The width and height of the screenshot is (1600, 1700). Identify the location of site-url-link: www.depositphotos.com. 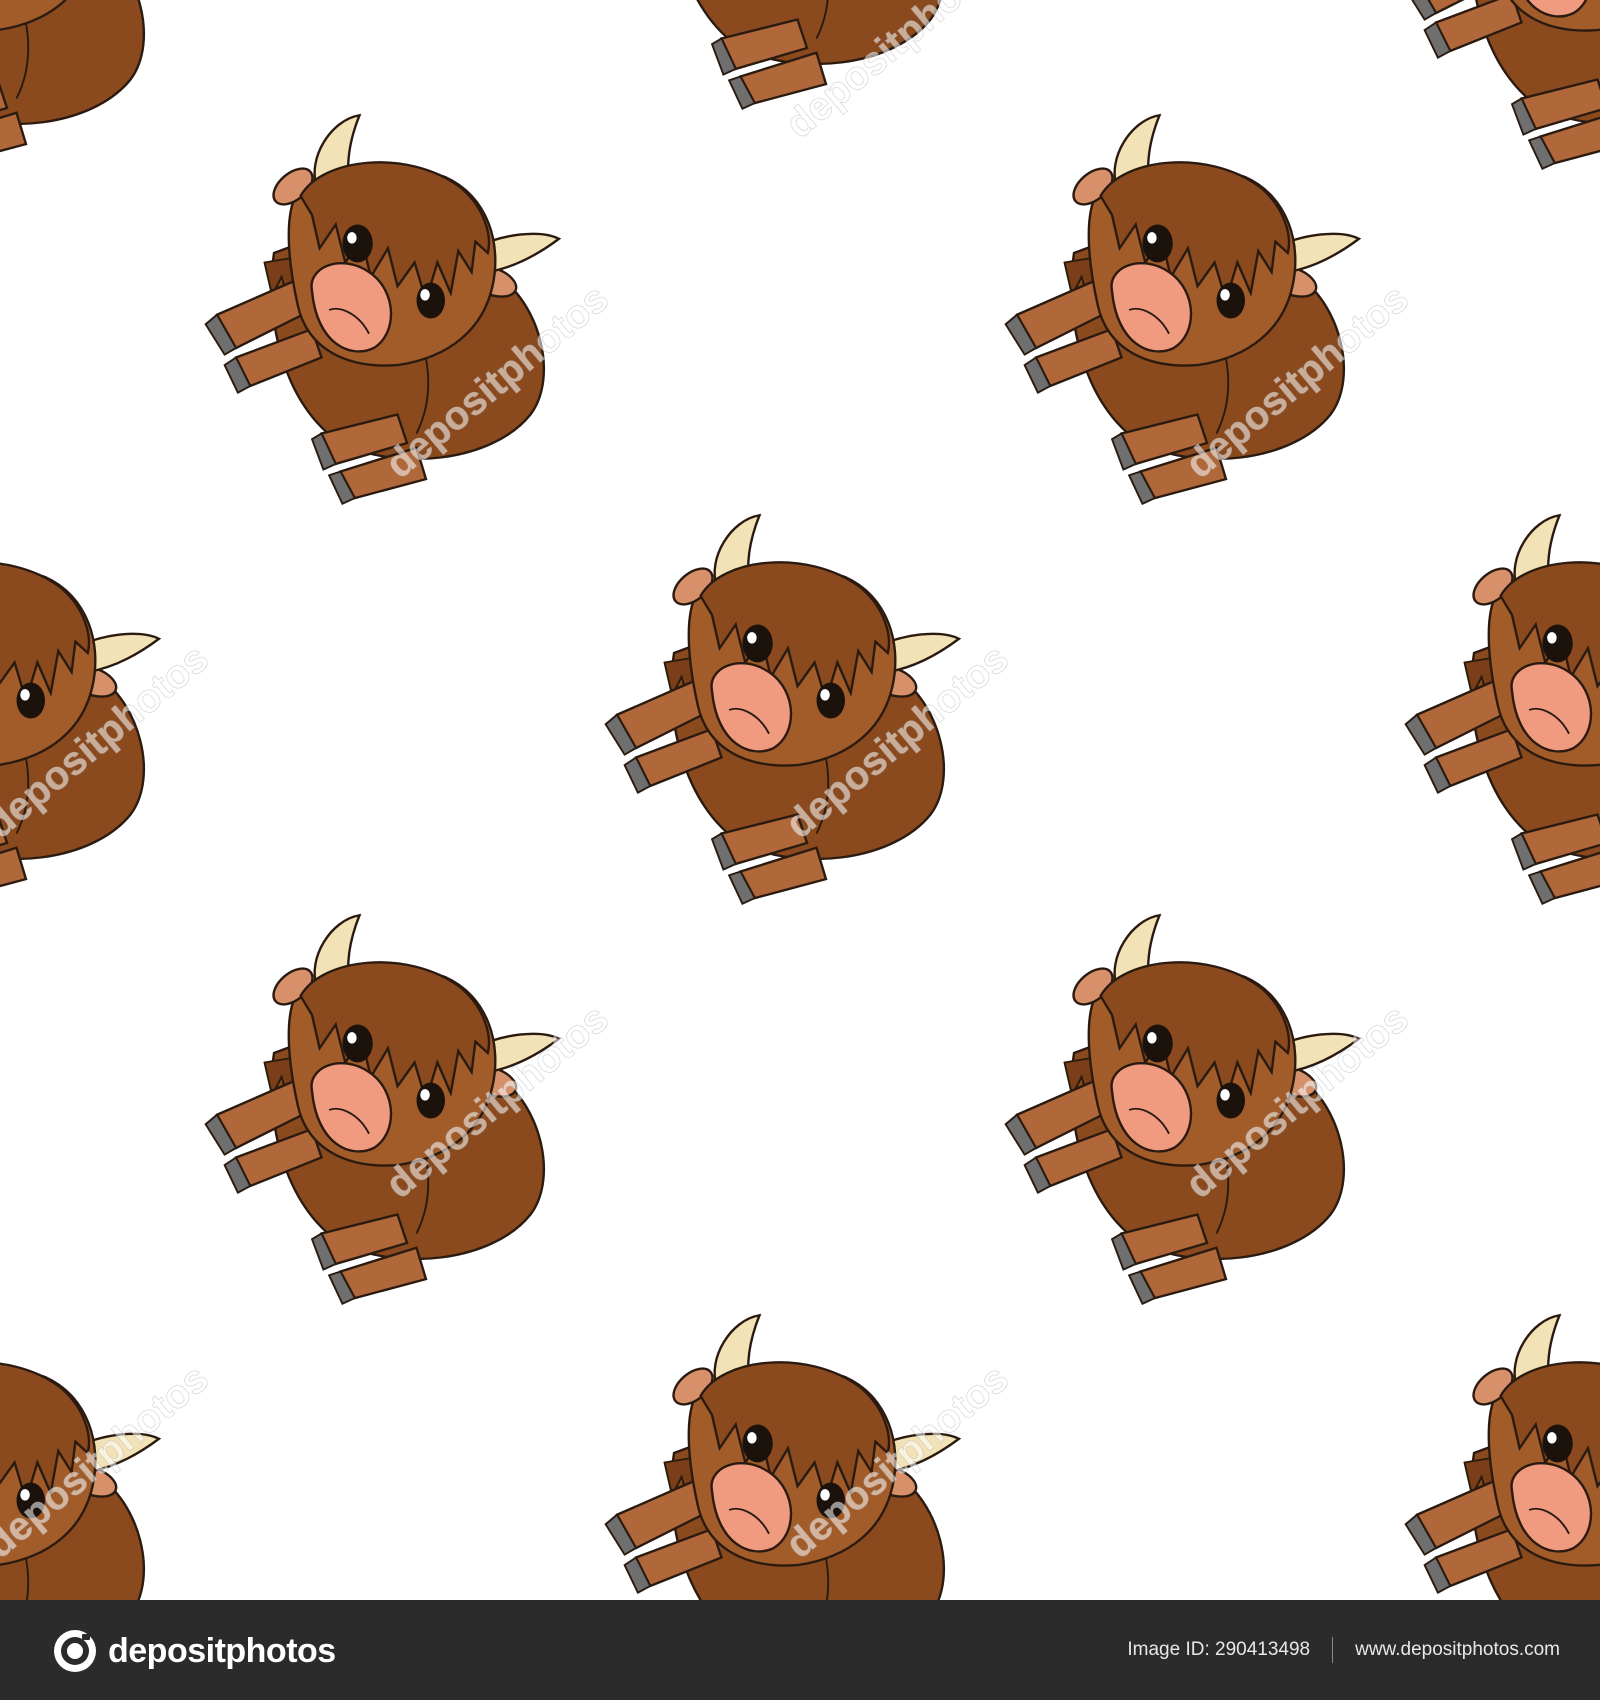
(1457, 1650).